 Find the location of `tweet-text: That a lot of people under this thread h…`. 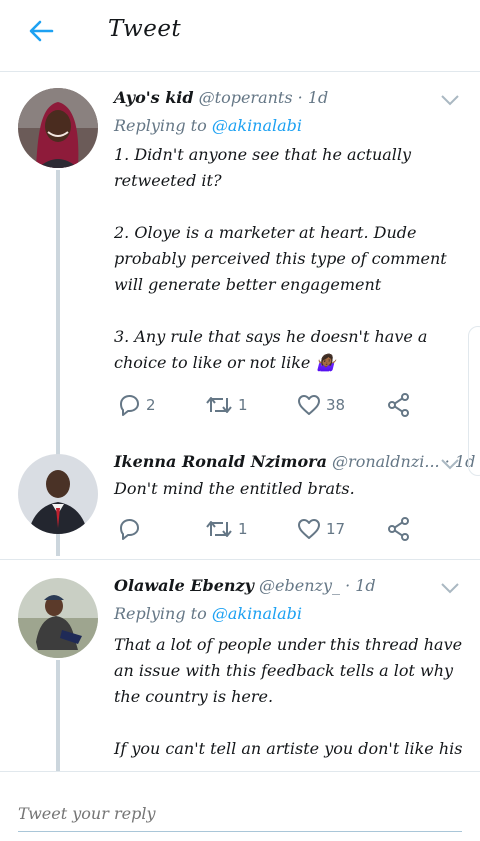

tweet-text: That a lot of people under this thread h… is located at coordinates (288, 696).